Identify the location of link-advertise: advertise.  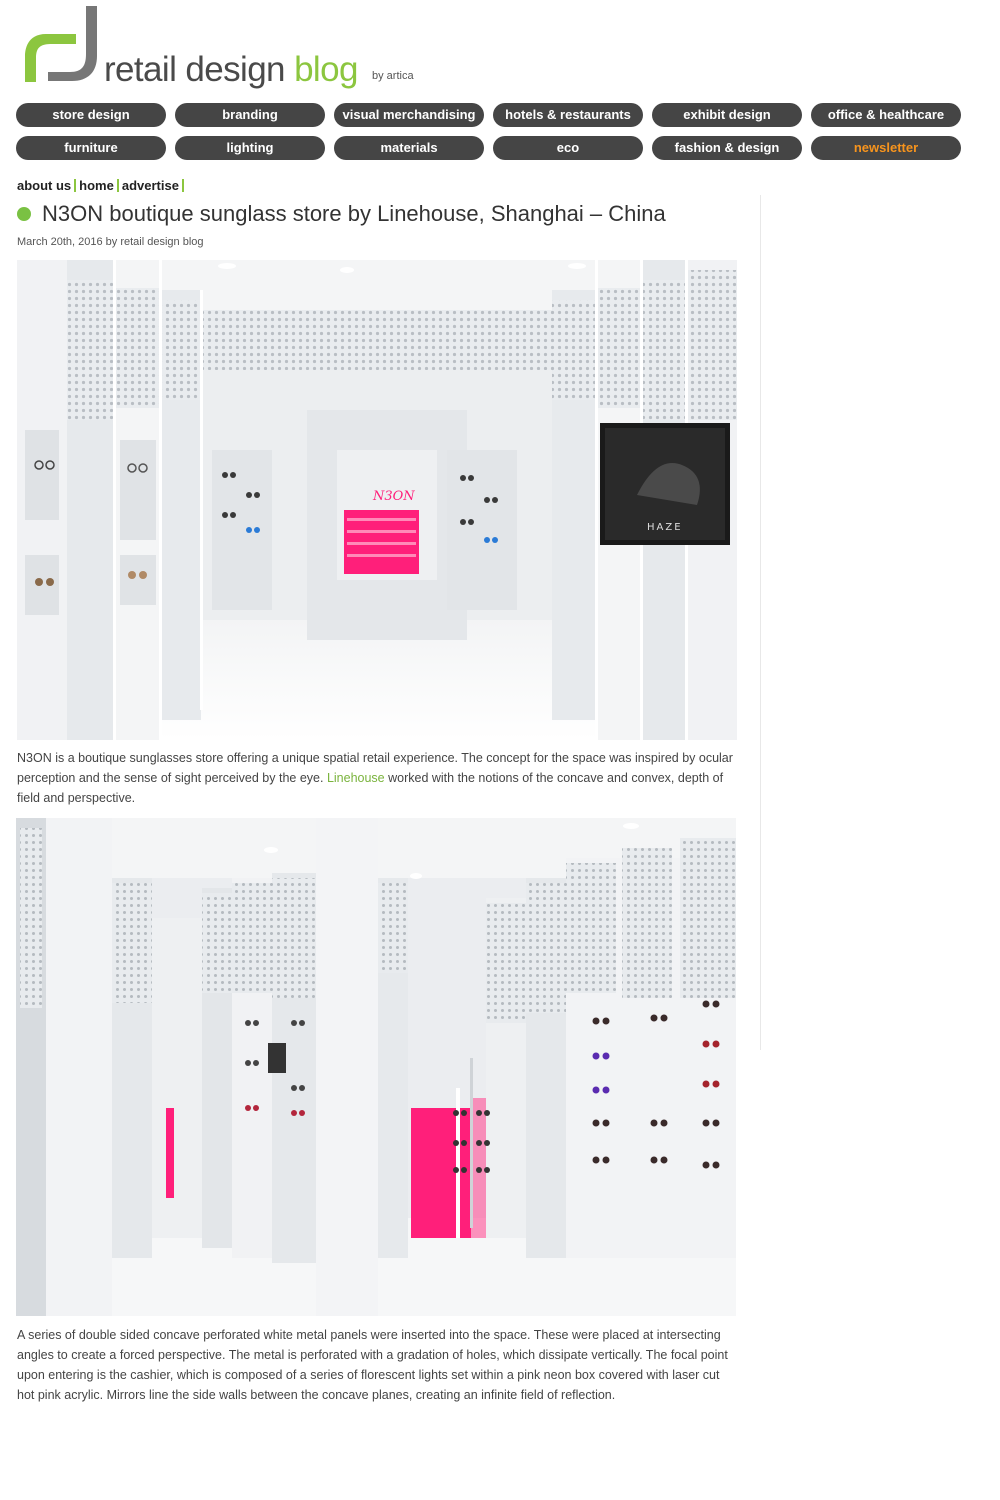
(150, 185).